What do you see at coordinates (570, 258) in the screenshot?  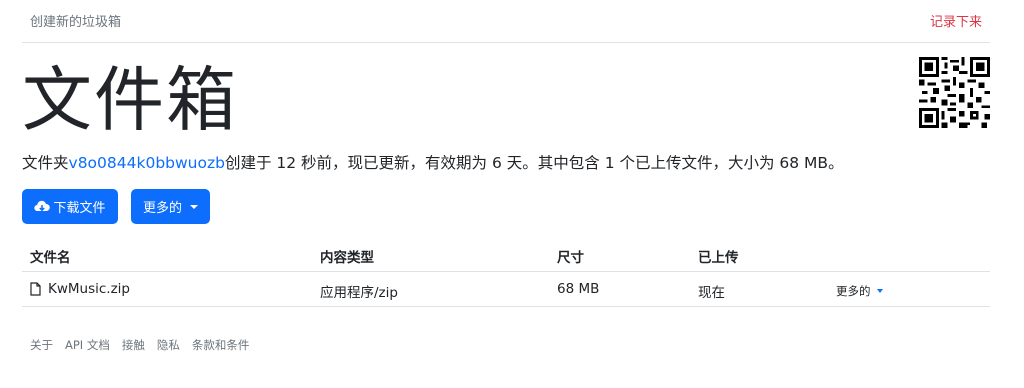 I see `header-size: 尺寸` at bounding box center [570, 258].